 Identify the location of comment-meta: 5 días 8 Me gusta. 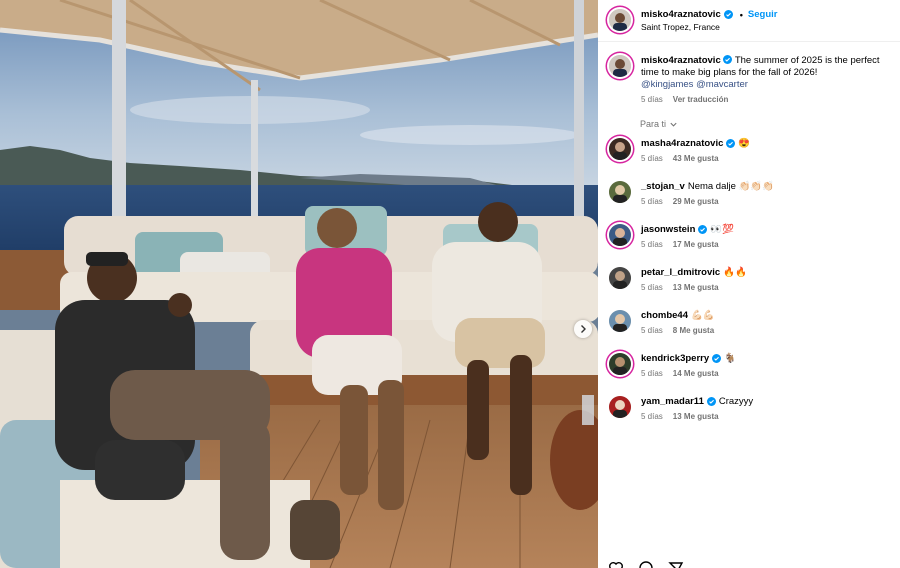
(677, 330).